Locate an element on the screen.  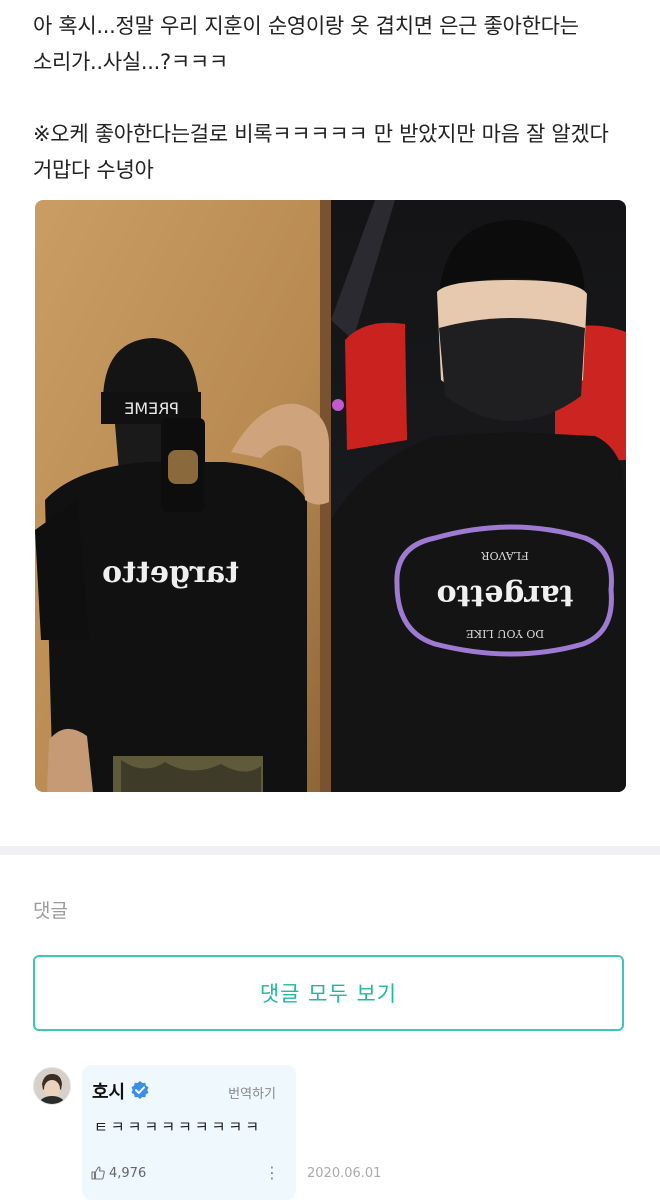
left-shirt-text: targetto is located at coordinates (170, 572).